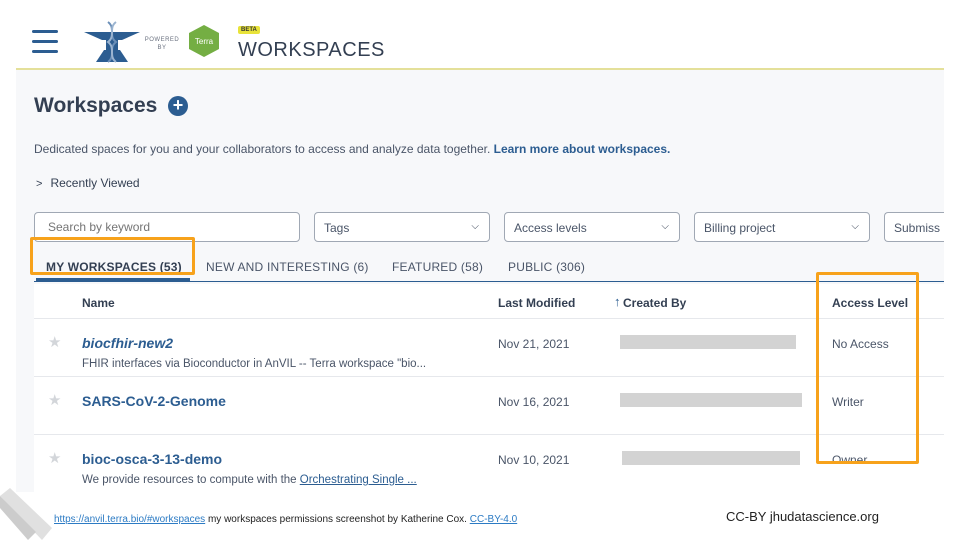 The image size is (960, 540). What do you see at coordinates (480, 42) in the screenshot?
I see `top-bar: POWERED BY Terra BETA WORKSPACES` at bounding box center [480, 42].